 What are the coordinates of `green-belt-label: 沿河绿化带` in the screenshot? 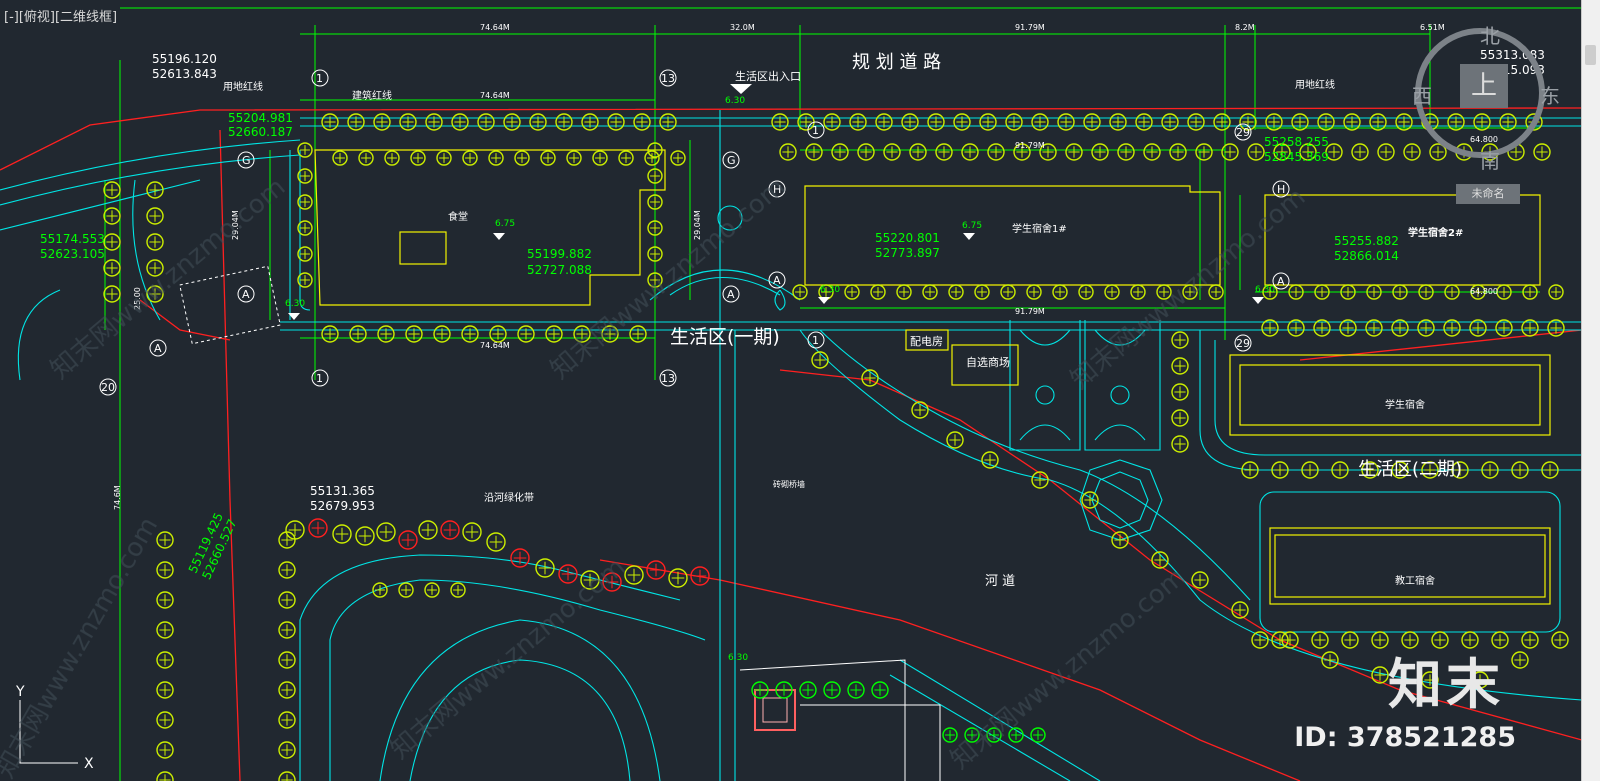 It's located at (509, 497).